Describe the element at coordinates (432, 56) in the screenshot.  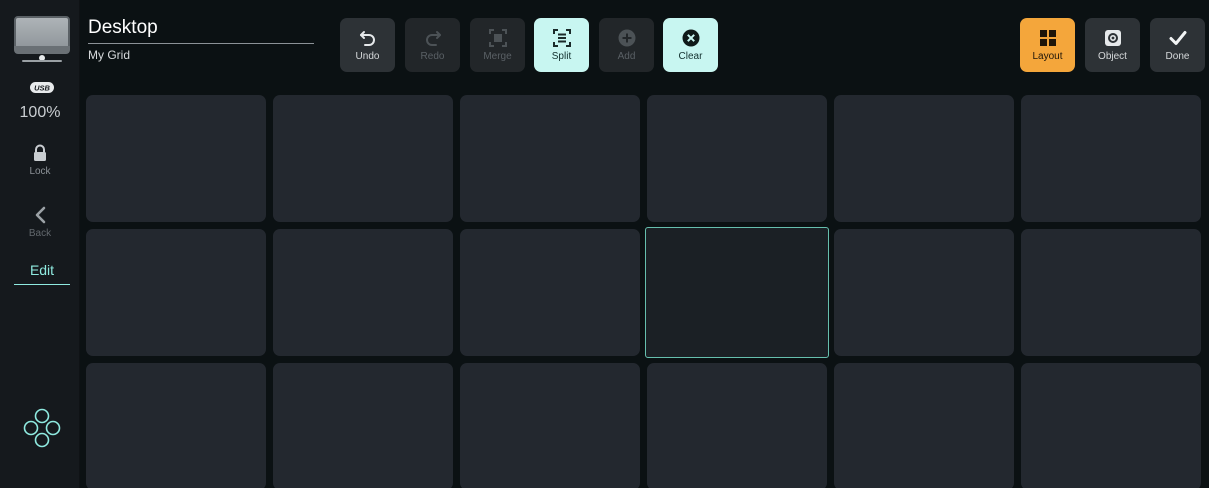
I see `redo-label: Redo` at that location.